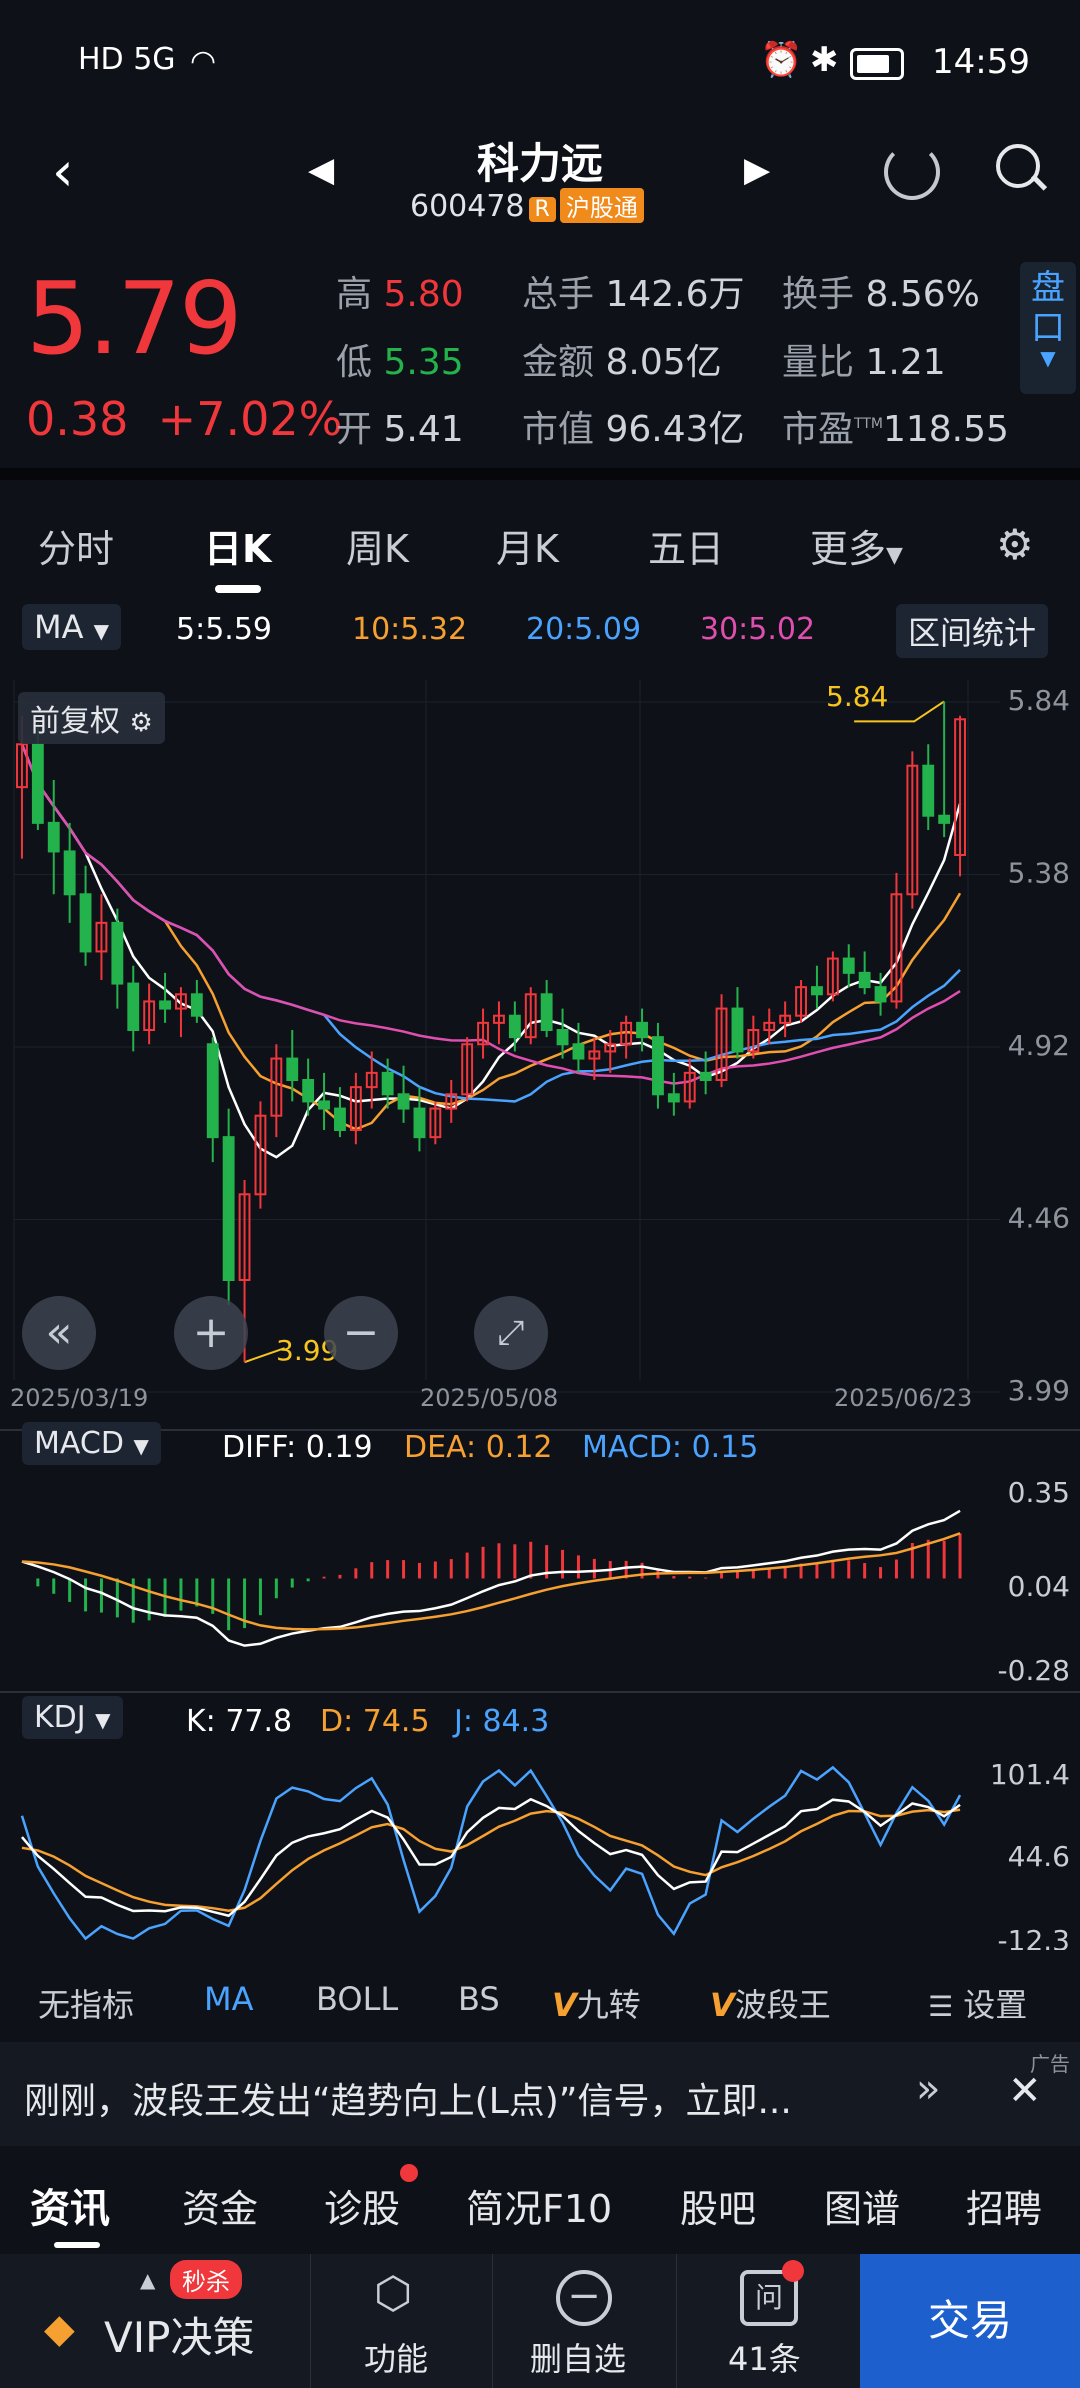  What do you see at coordinates (1039, 1390) in the screenshot?
I see `price-tick: 3.99` at bounding box center [1039, 1390].